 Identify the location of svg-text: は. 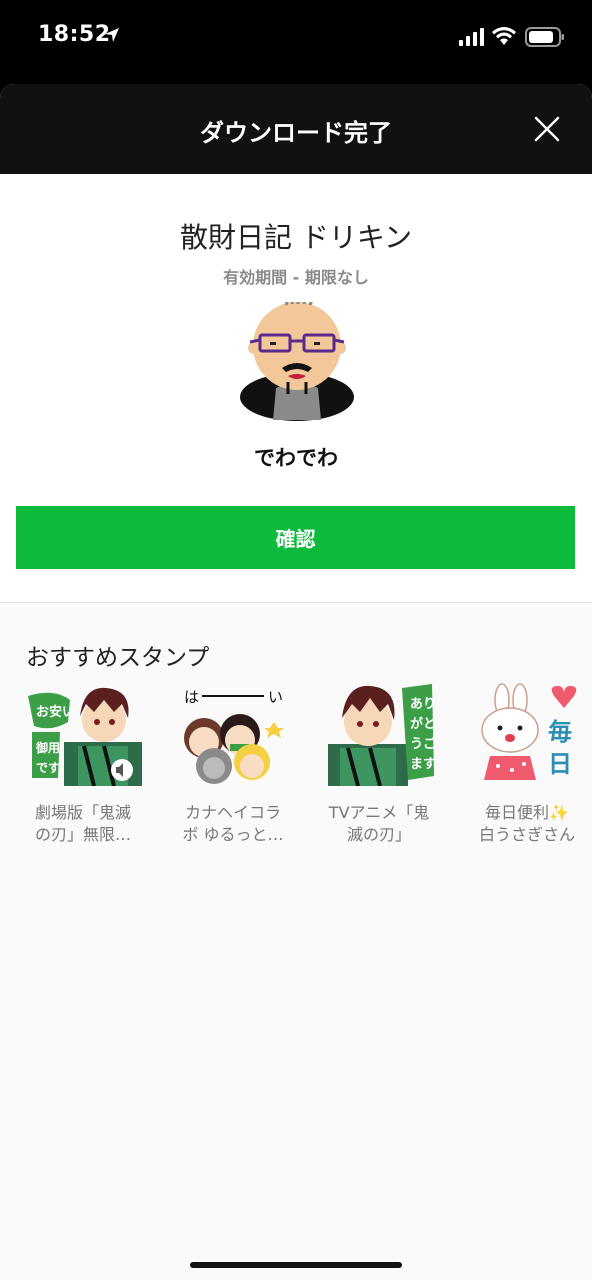
(191, 697).